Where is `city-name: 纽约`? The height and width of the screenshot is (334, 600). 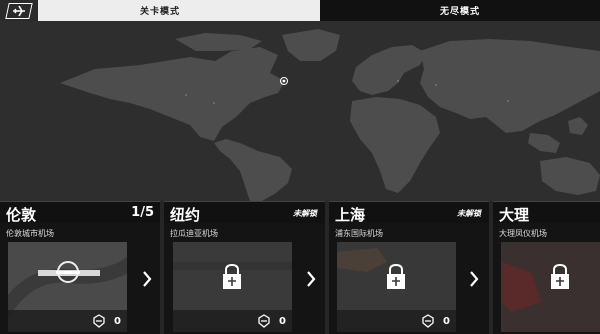 city-name: 纽约 is located at coordinates (185, 215).